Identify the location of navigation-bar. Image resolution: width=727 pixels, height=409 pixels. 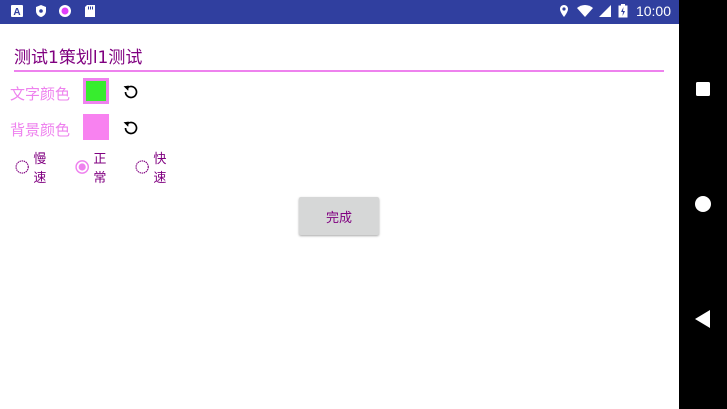
(703, 204).